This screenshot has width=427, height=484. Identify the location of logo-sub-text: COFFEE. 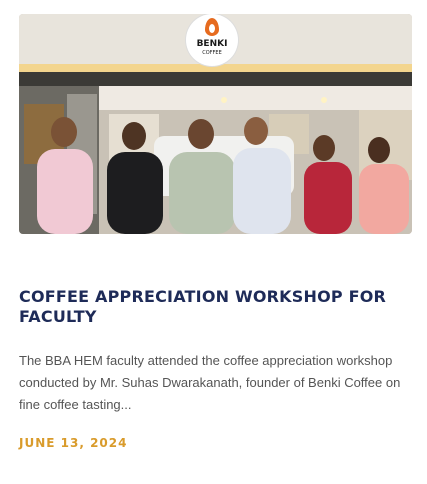
(212, 53).